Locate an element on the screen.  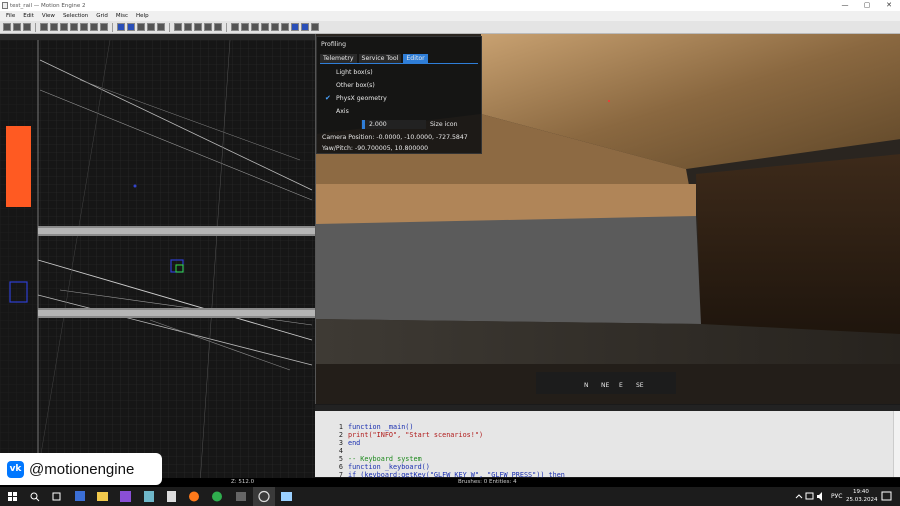
notification-icon is located at coordinates (886, 496).